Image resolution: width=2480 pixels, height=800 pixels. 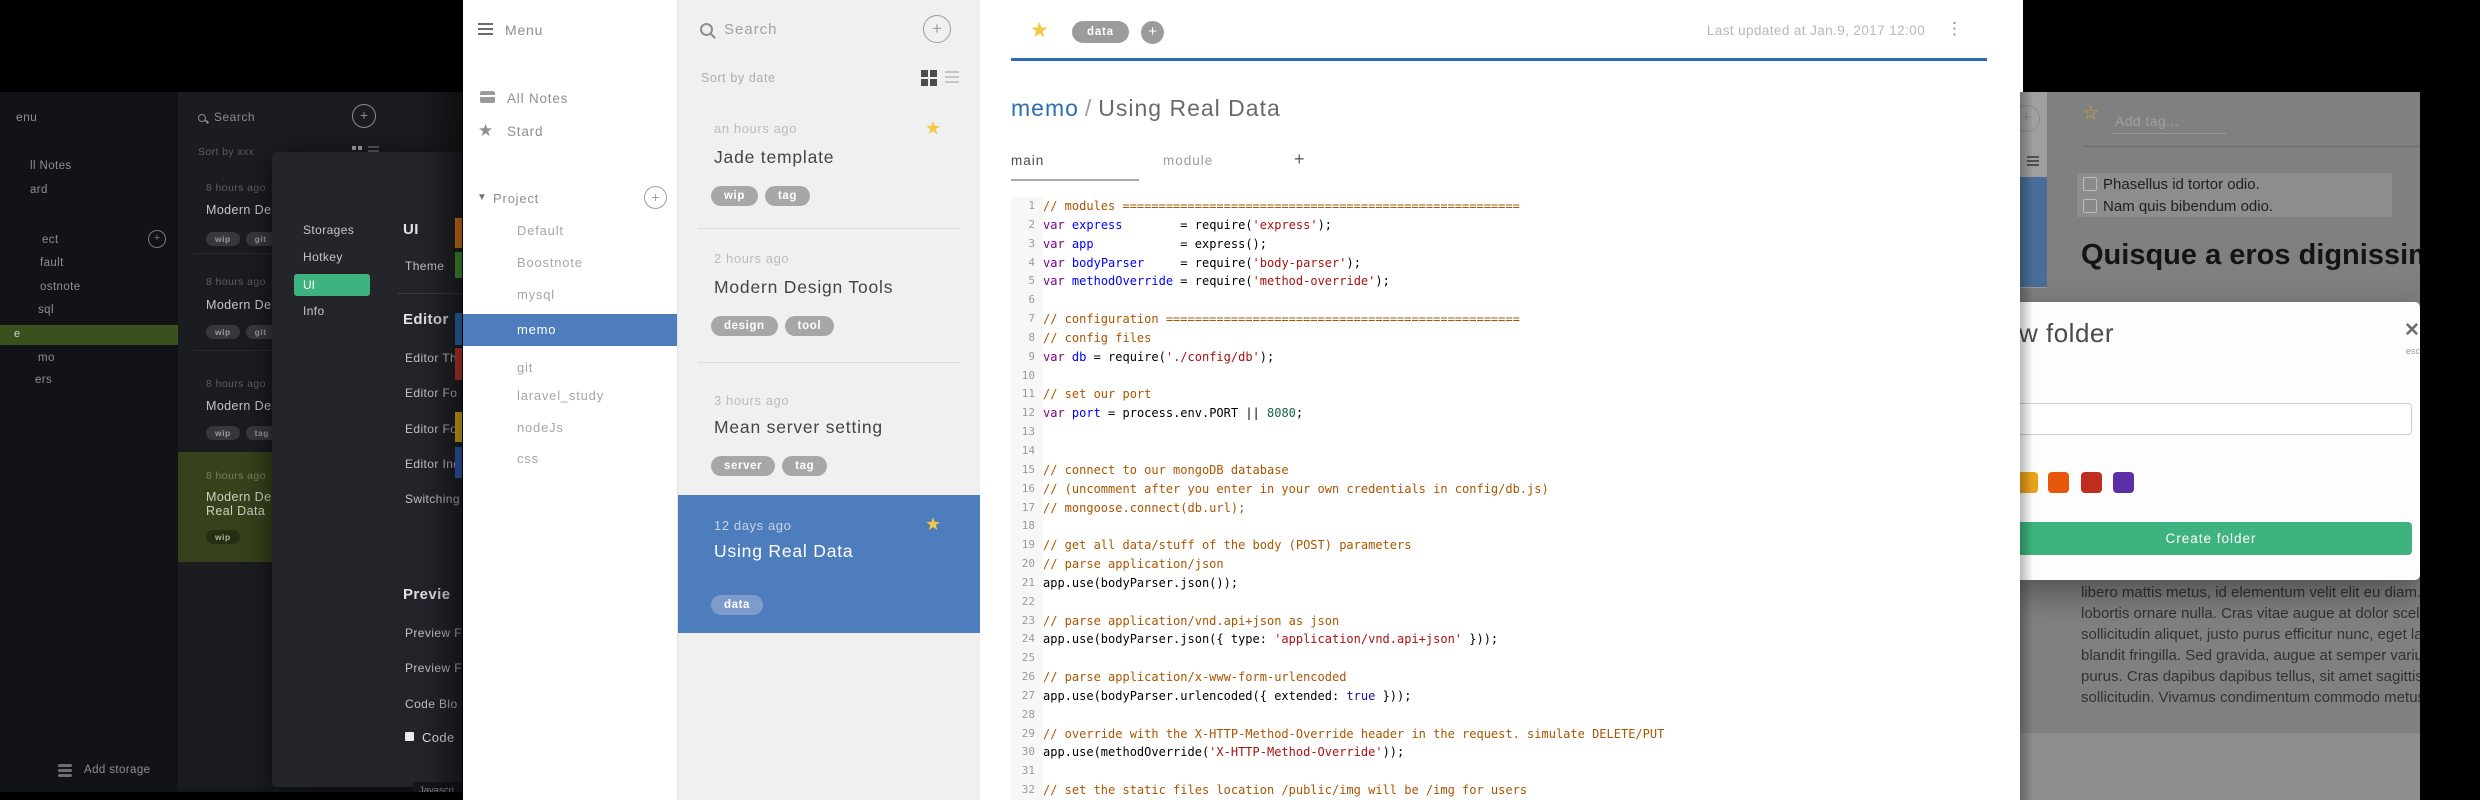 I want to click on dark-note-card-selected: 8 hours ago Modern Des Real Data wip, so click(x=228, y=507).